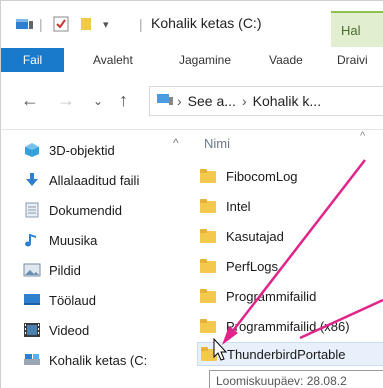 Image resolution: width=383 pixels, height=388 pixels. Describe the element at coordinates (72, 300) in the screenshot. I see `sidebar-item-label: Töölaud` at that location.